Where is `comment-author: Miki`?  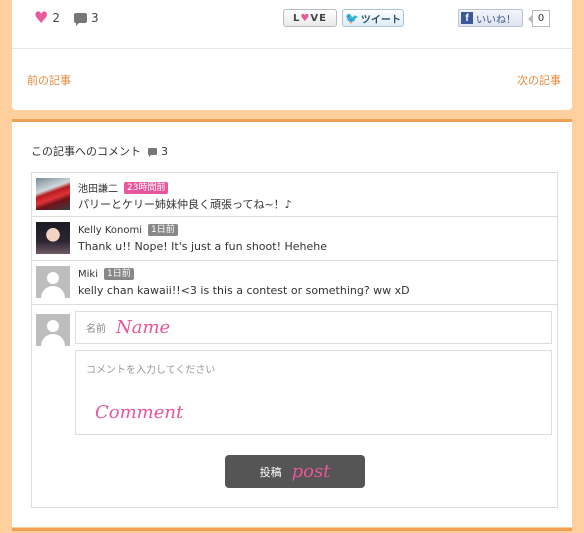
comment-author: Miki is located at coordinates (88, 274).